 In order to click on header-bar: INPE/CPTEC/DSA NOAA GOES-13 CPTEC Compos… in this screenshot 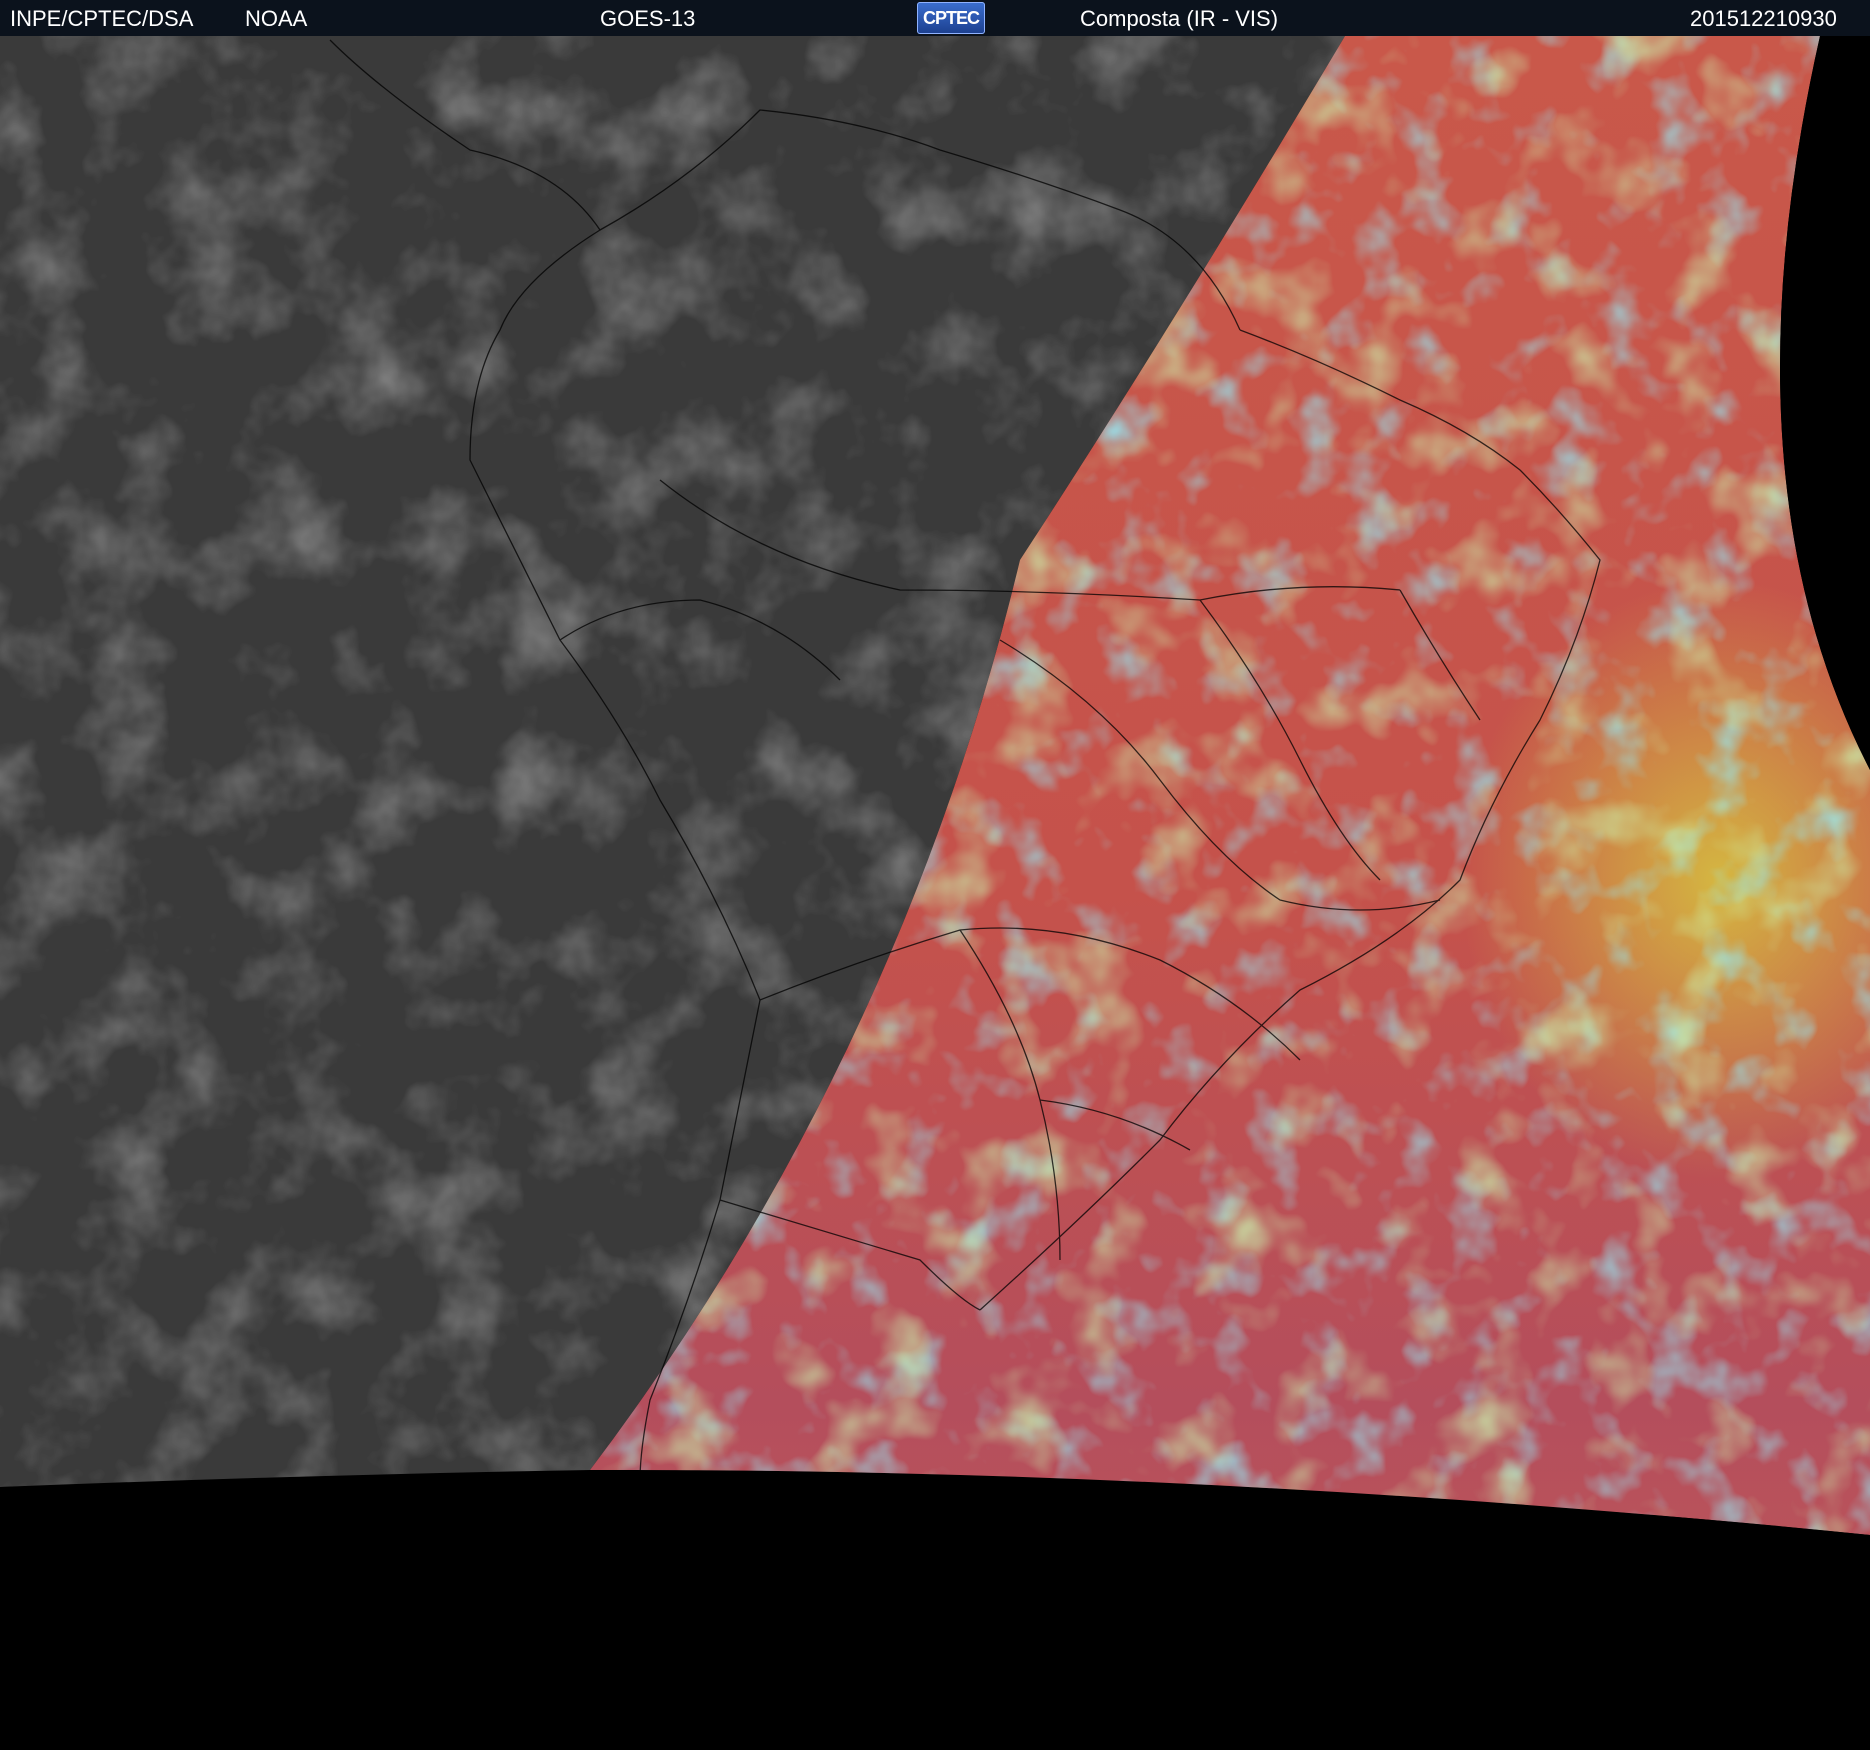, I will do `click(935, 18)`.